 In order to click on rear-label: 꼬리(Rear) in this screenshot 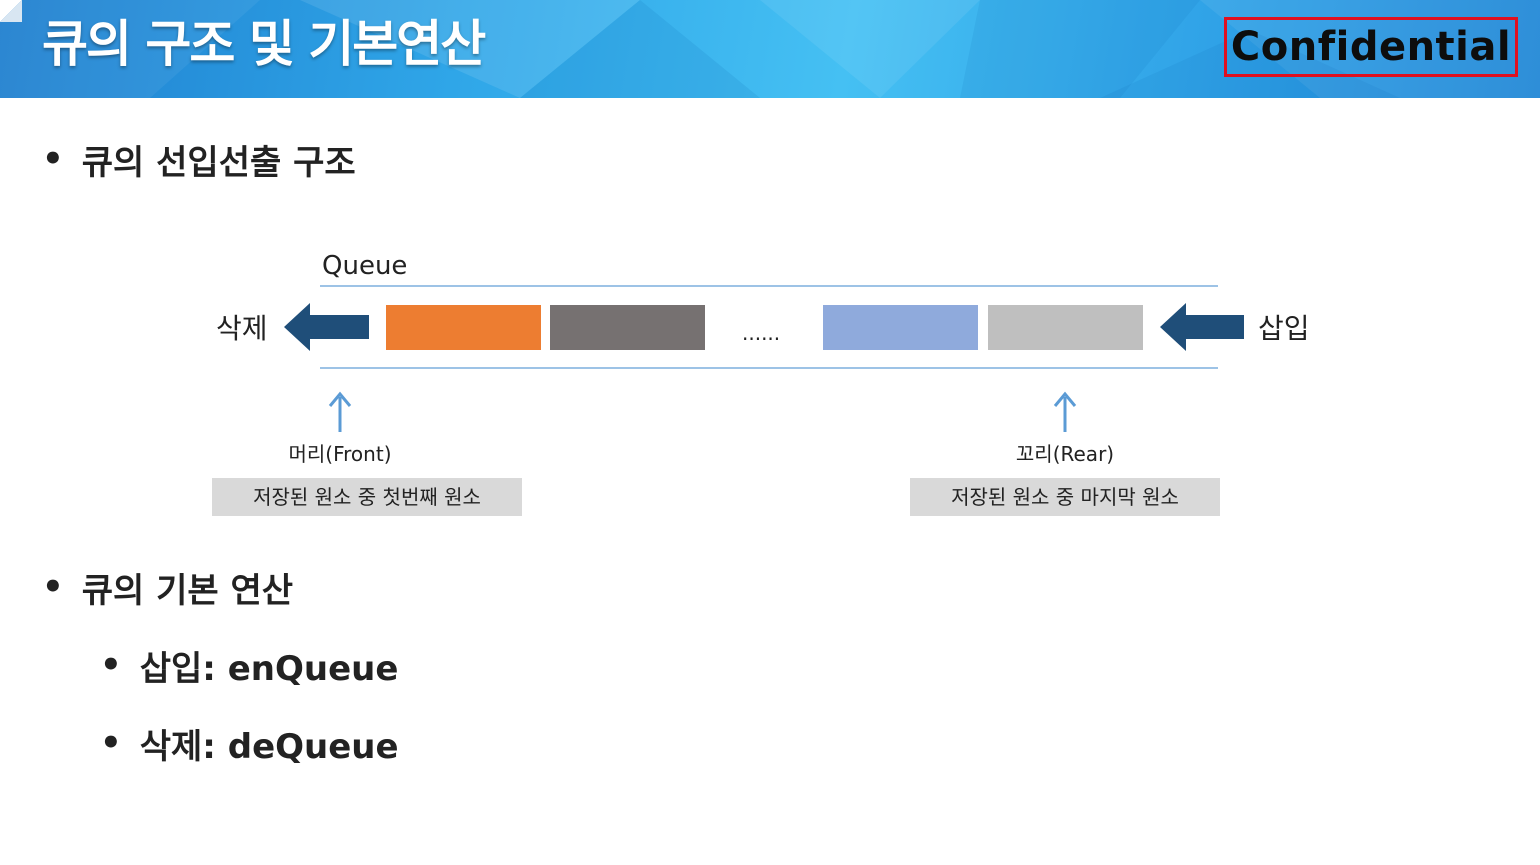, I will do `click(1065, 454)`.